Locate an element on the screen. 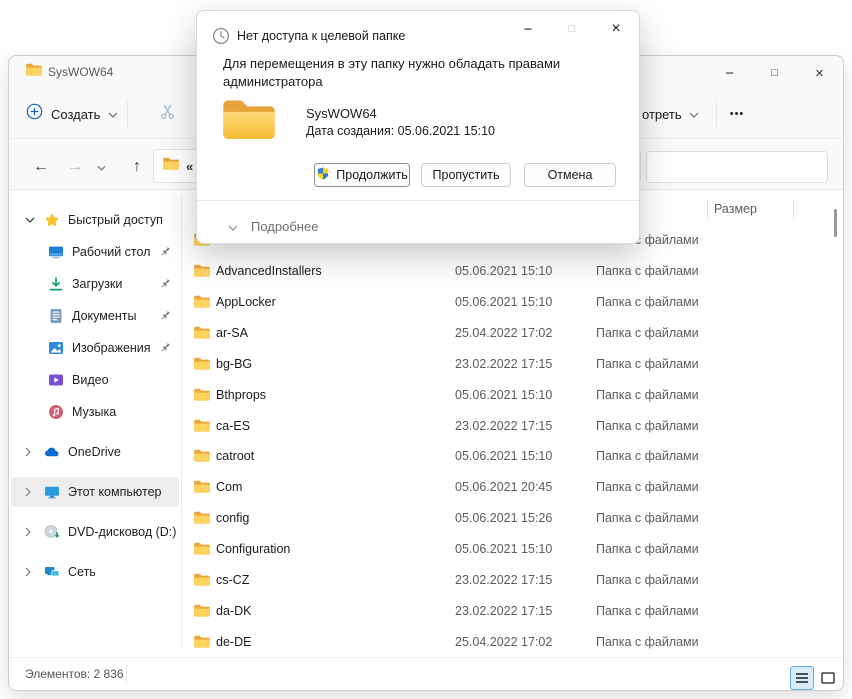  sidebar-item-downloads: Загрузки is located at coordinates (95, 284).